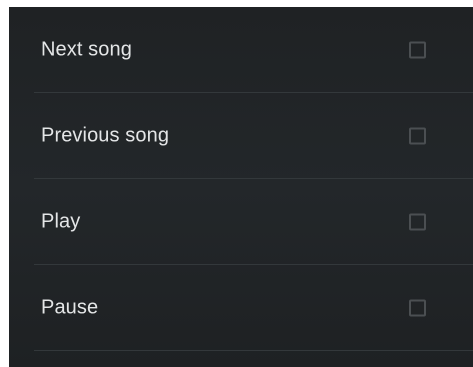 The width and height of the screenshot is (473, 367). Describe the element at coordinates (417, 222) in the screenshot. I see `play-checkbox` at that location.